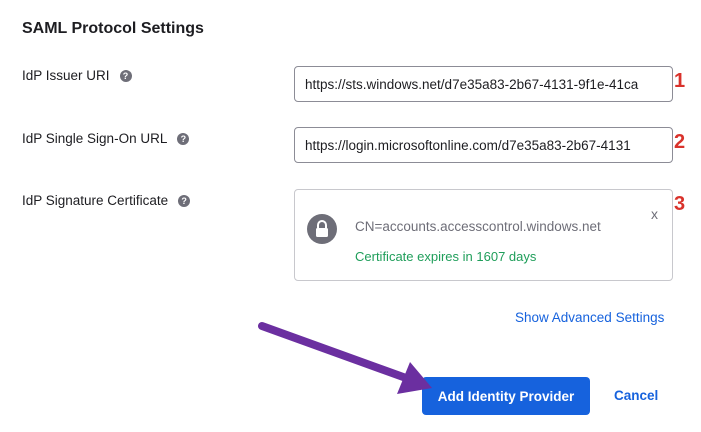  Describe the element at coordinates (483, 145) in the screenshot. I see `sso-url-input` at that location.